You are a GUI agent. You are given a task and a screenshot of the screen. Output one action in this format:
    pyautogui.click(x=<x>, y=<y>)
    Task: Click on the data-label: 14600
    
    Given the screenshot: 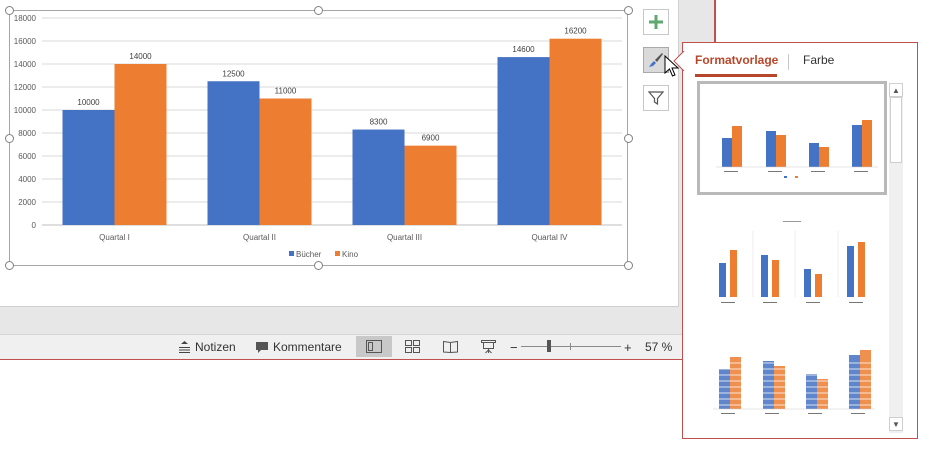 What is the action you would take?
    pyautogui.click(x=523, y=49)
    